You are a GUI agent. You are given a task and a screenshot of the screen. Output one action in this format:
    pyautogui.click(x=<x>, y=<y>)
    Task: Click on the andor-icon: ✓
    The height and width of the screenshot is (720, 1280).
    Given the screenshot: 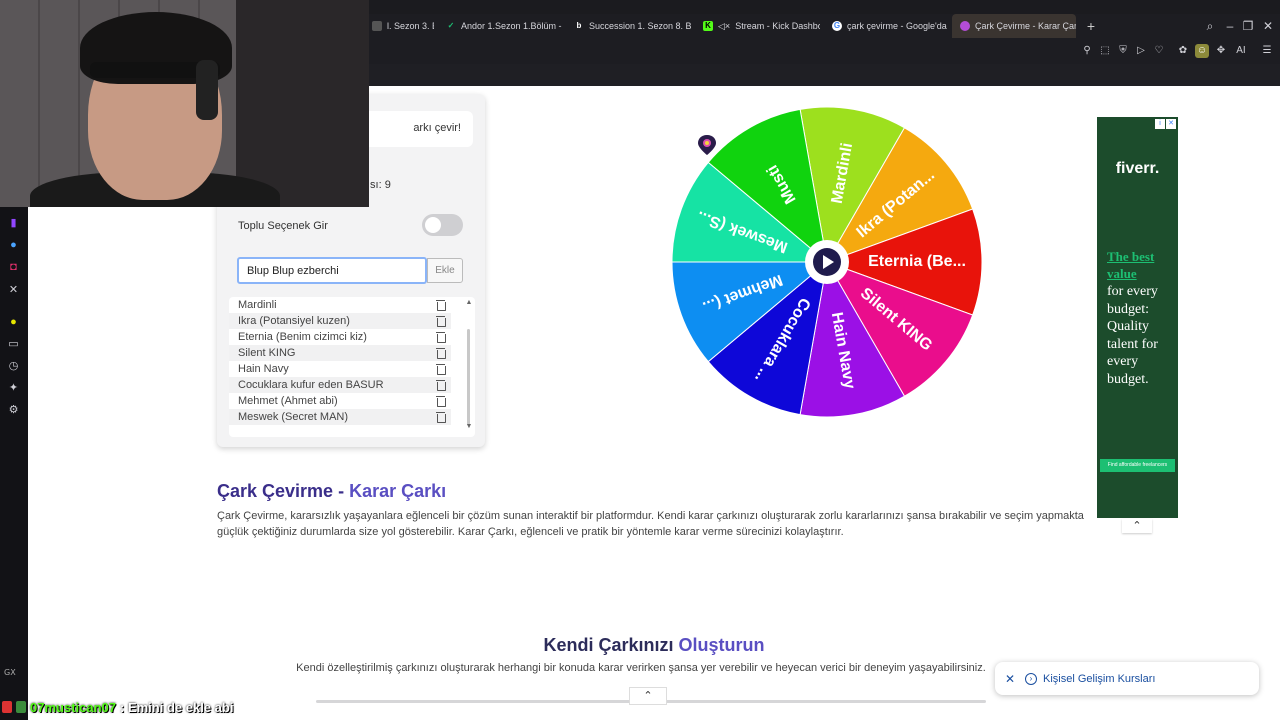 What is the action you would take?
    pyautogui.click(x=451, y=25)
    